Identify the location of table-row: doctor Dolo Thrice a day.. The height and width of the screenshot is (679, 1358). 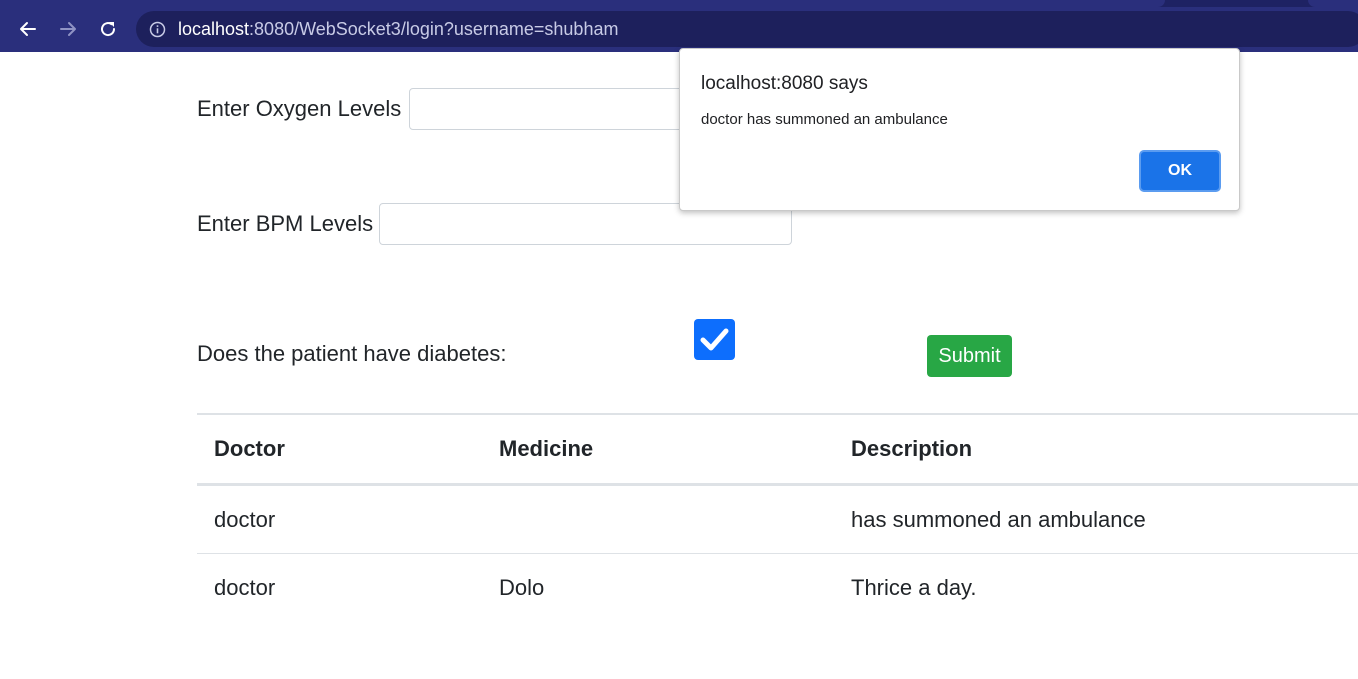
(777, 588).